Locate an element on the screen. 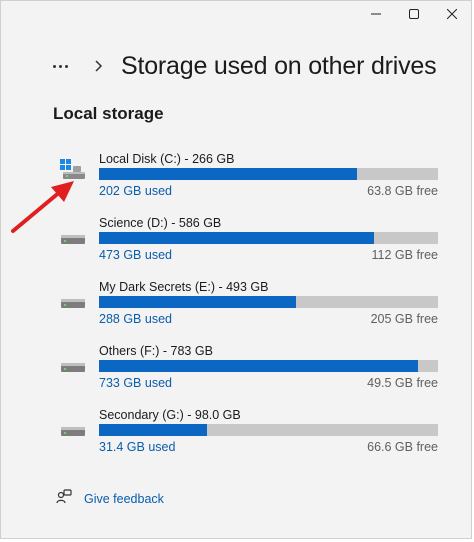 The image size is (474, 542). minimize-button is located at coordinates (376, 14).